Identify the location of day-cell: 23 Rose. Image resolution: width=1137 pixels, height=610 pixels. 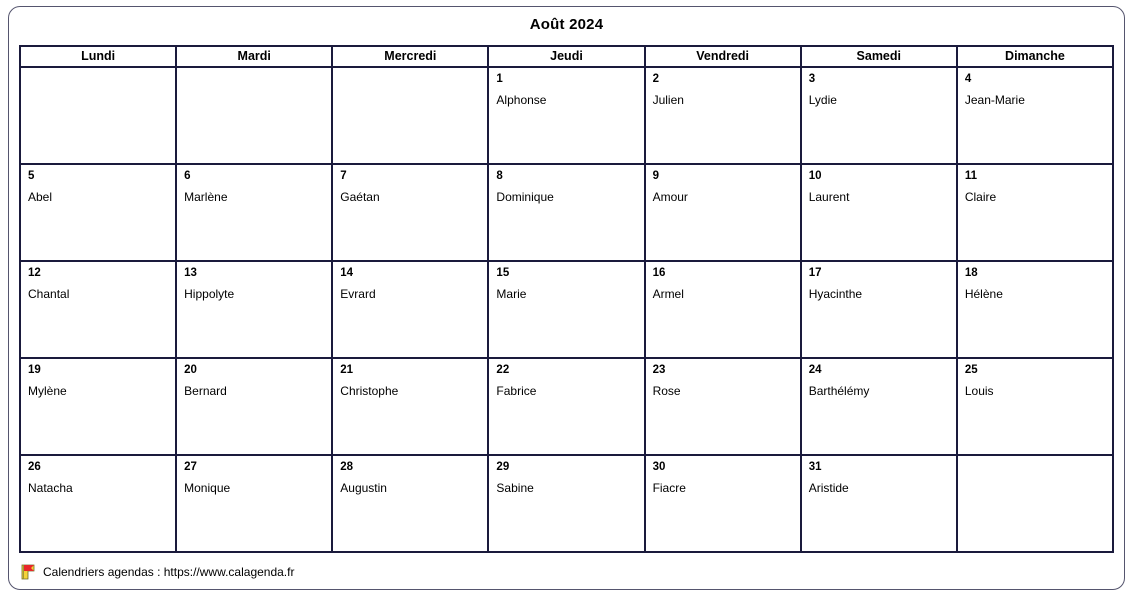
(722, 406).